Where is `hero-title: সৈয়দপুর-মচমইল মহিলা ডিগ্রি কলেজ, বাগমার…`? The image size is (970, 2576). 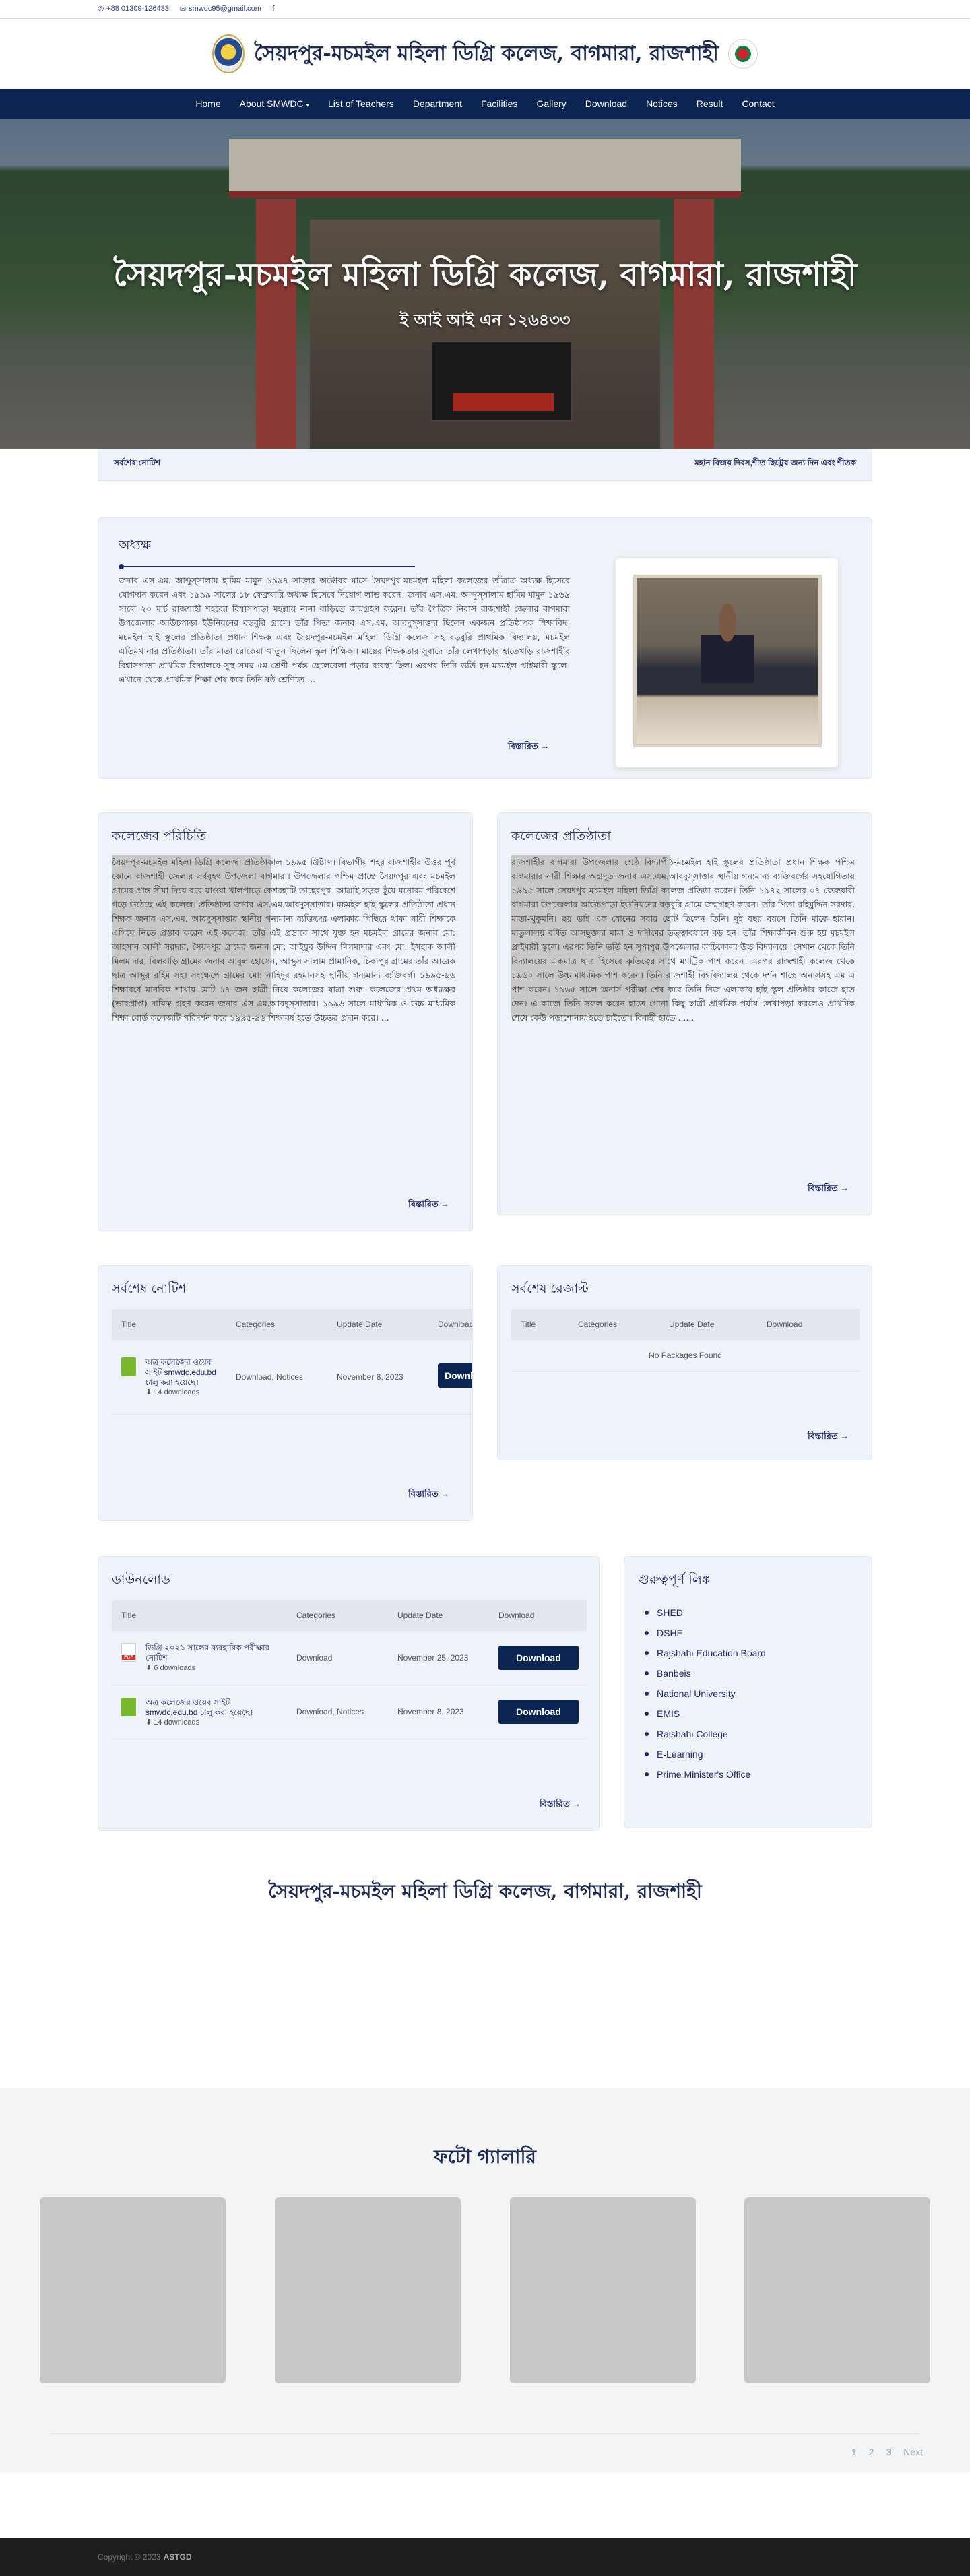 hero-title: সৈয়দপুর-মচমইল মহিলা ডিগ্রি কলেজ, বাগমার… is located at coordinates (485, 275).